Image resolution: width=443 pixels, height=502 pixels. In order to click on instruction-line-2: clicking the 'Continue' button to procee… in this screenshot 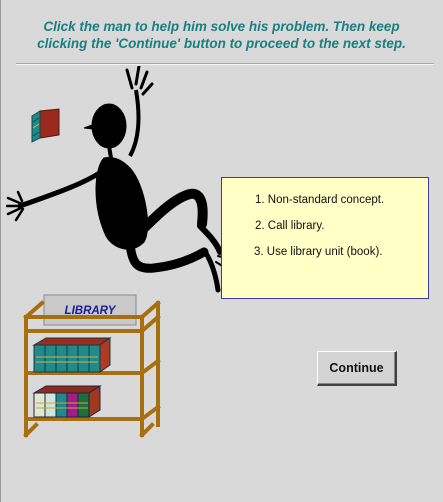, I will do `click(221, 43)`.